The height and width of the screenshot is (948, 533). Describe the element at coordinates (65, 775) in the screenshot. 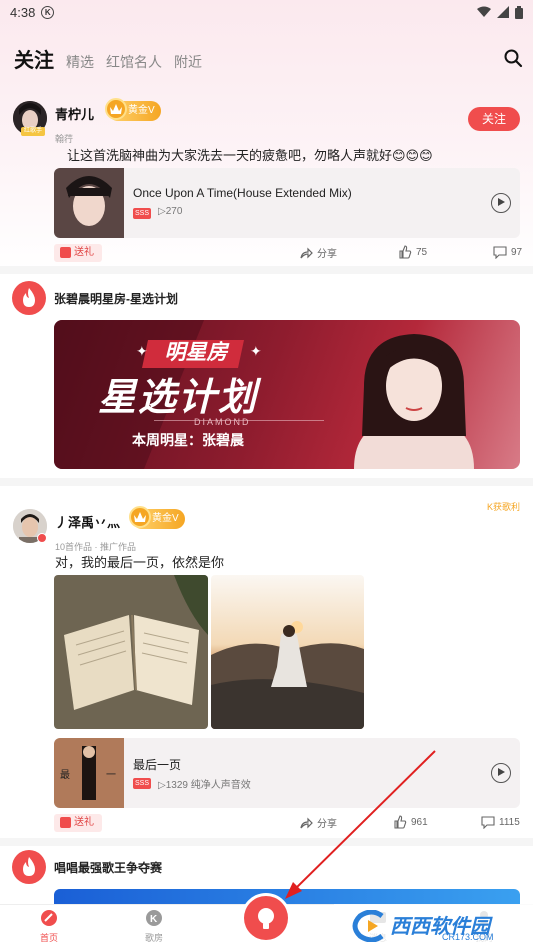

I see `svg-text: 最` at that location.